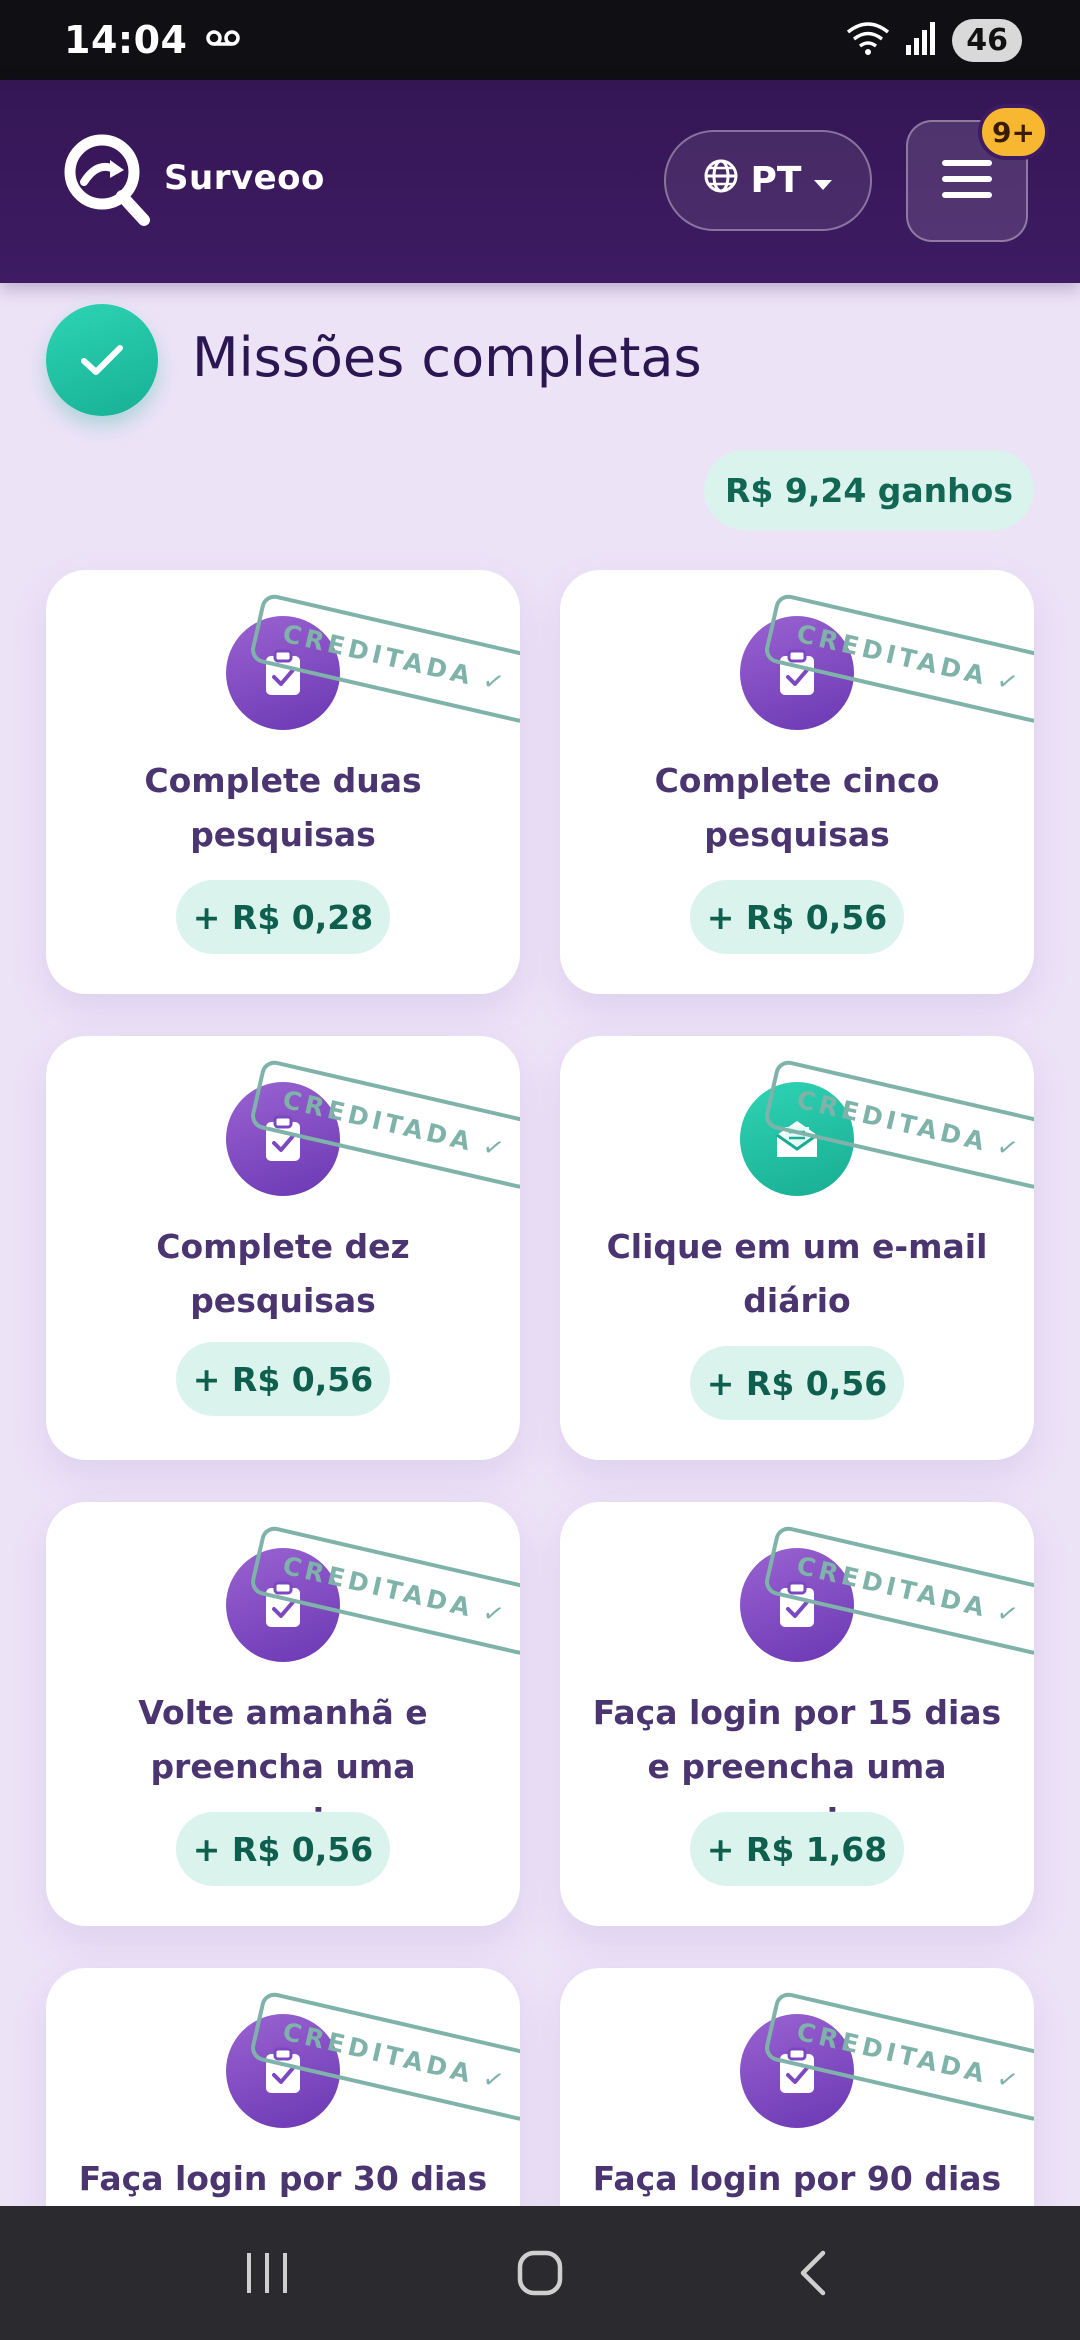  What do you see at coordinates (102, 360) in the screenshot?
I see `check-icon` at bounding box center [102, 360].